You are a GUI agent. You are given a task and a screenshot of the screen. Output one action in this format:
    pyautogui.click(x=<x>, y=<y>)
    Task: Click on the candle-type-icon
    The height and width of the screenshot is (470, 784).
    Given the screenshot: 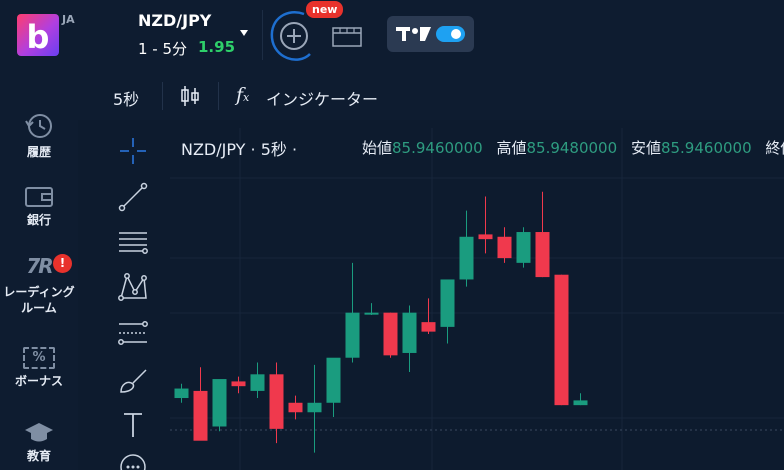 What is the action you would take?
    pyautogui.click(x=190, y=96)
    